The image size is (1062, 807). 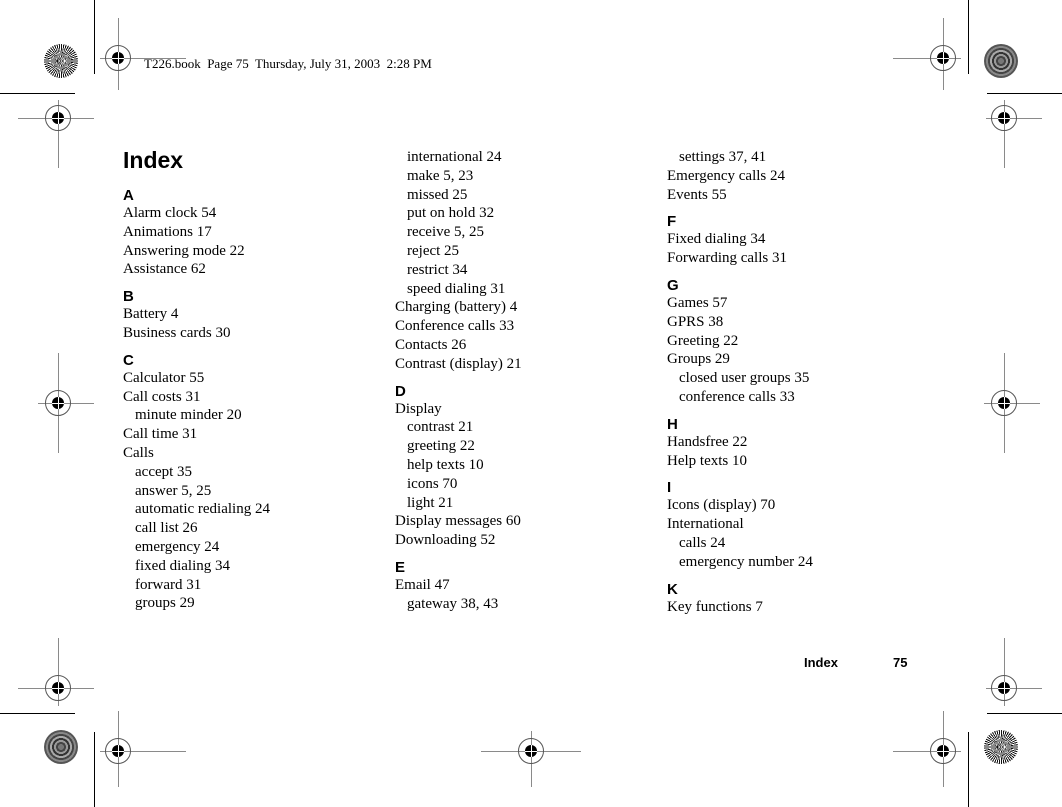 I want to click on index-subentry: emergency number 24, so click(x=746, y=561).